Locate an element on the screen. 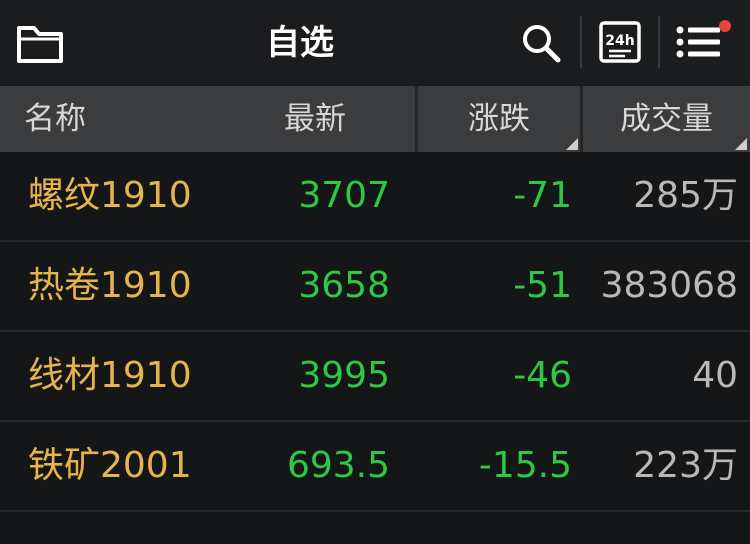 The height and width of the screenshot is (544, 750). column-name: 名称 is located at coordinates (55, 119).